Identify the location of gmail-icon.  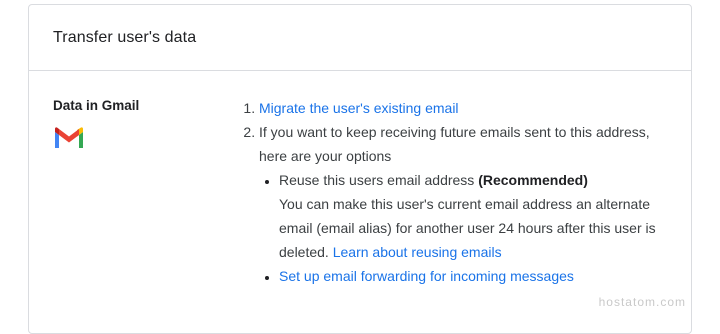
(69, 137).